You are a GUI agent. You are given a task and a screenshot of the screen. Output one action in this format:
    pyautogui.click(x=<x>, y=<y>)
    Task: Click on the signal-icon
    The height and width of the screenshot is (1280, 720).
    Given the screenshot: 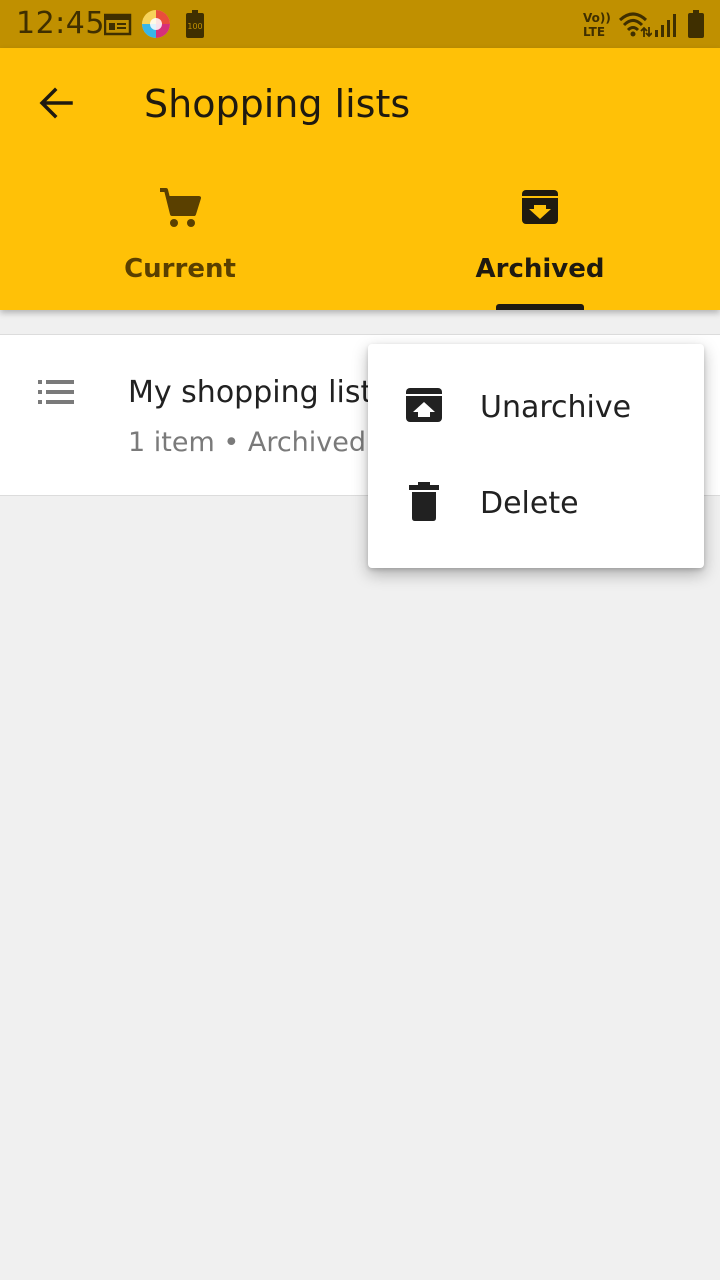 What is the action you would take?
    pyautogui.click(x=667, y=25)
    